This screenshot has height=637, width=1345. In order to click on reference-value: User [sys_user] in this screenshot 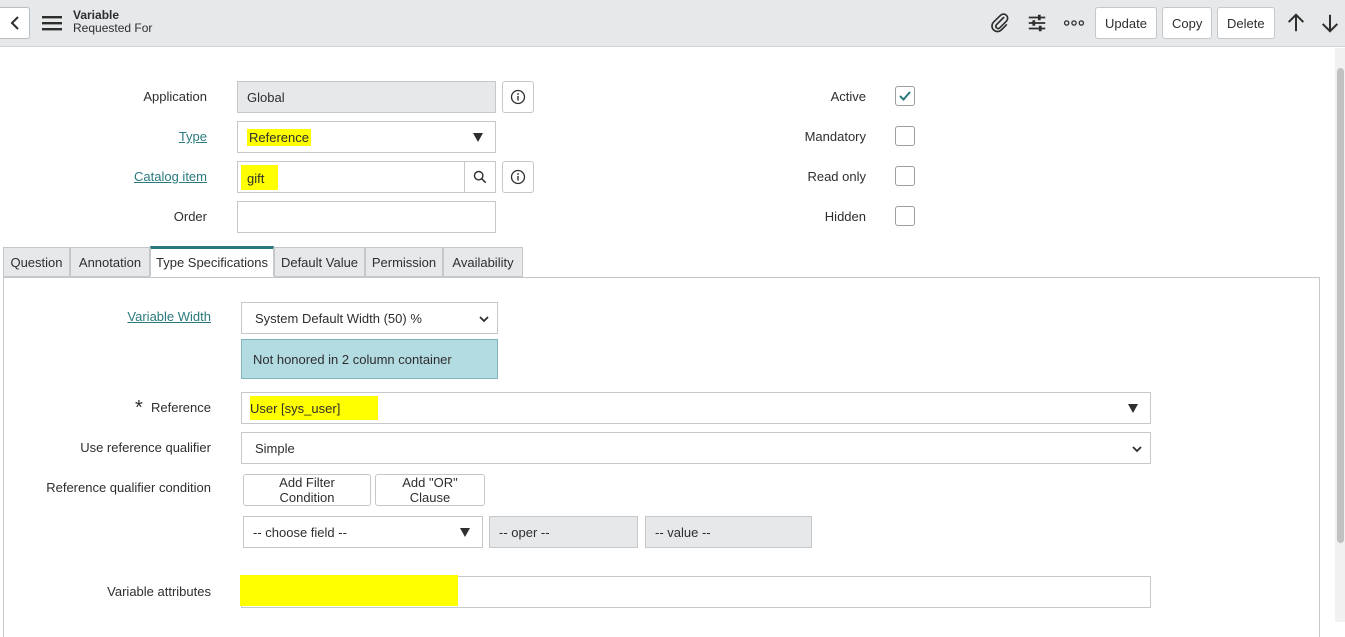, I will do `click(314, 408)`.